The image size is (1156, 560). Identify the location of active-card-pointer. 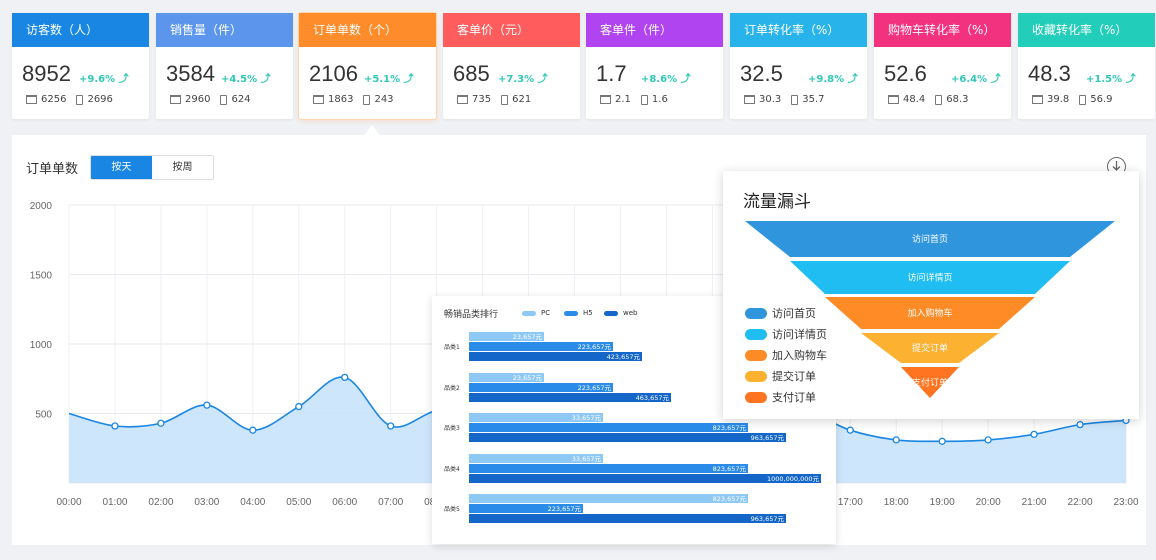
(372, 130).